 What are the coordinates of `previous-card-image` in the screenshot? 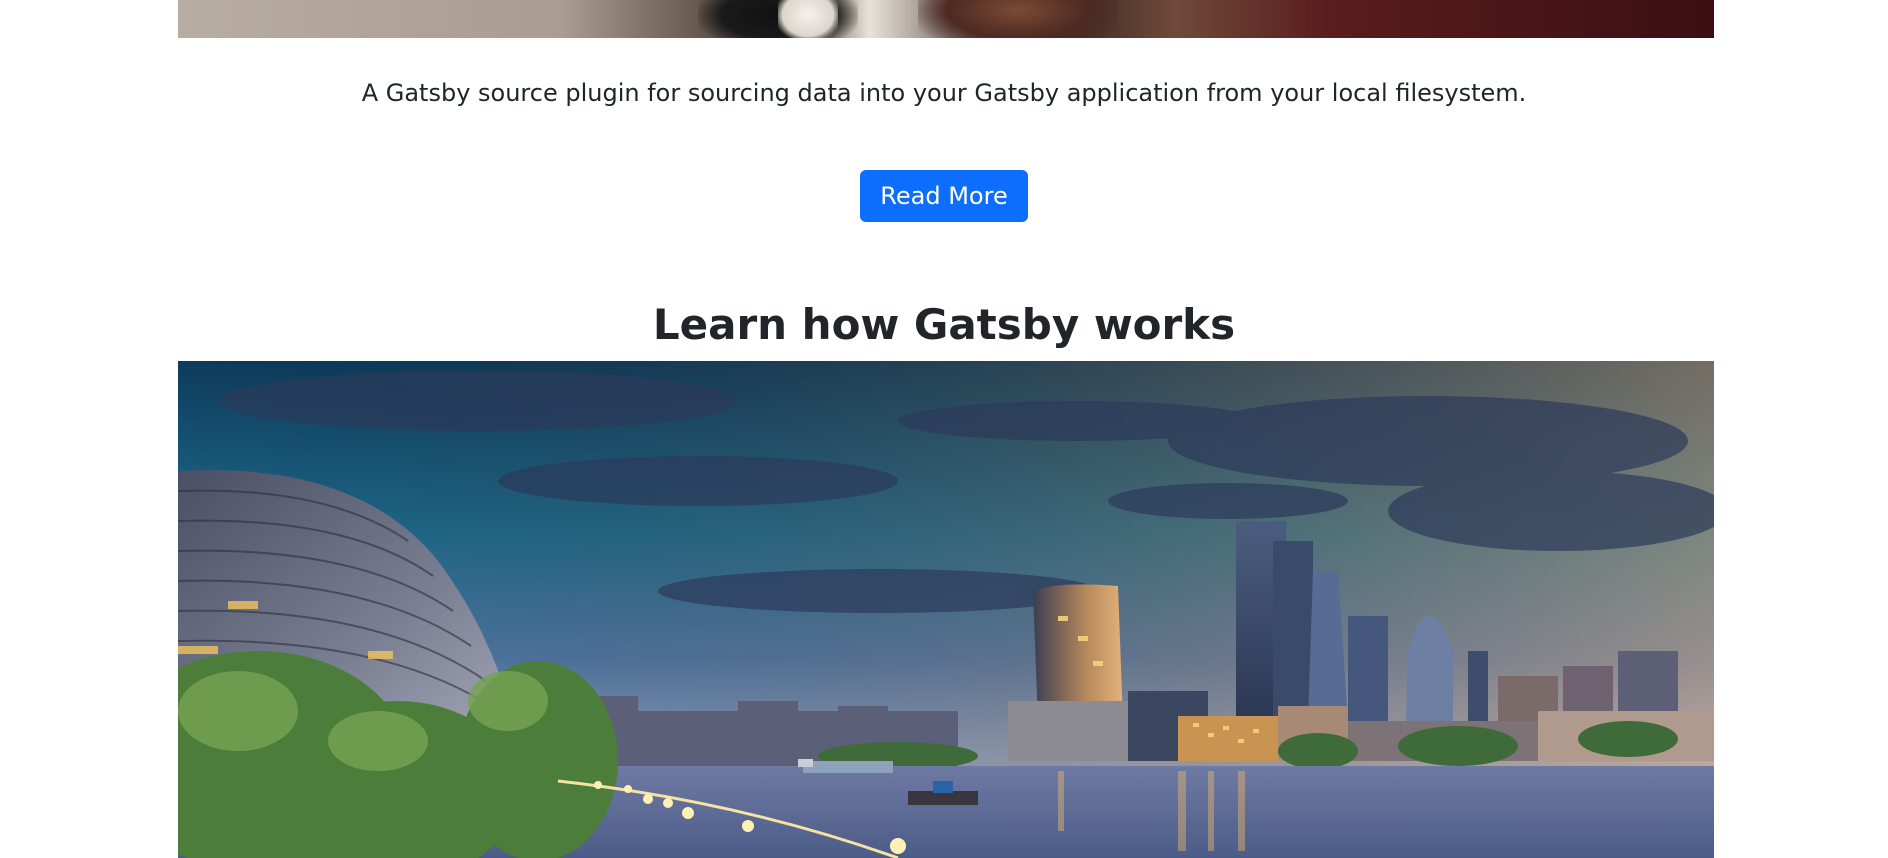 It's located at (946, 19).